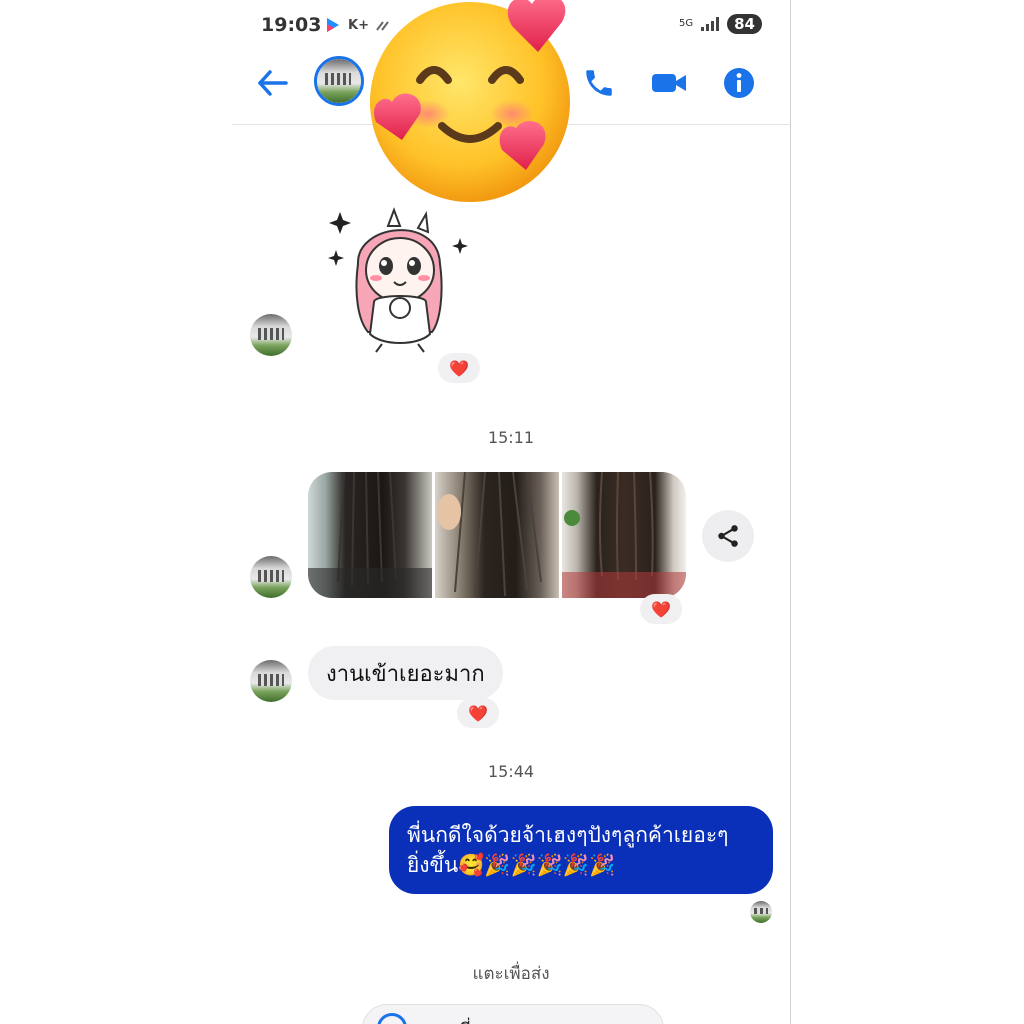 The height and width of the screenshot is (1024, 1024). Describe the element at coordinates (400, 279) in the screenshot. I see `sticker-girl-icon` at that location.